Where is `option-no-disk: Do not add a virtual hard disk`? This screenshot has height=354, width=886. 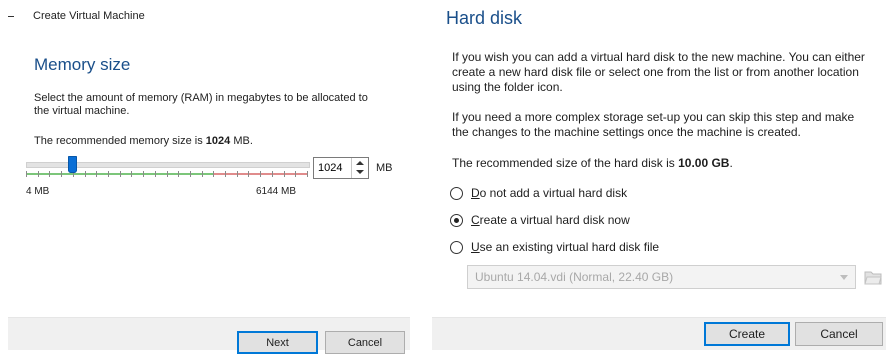 option-no-disk: Do not add a virtual hard disk is located at coordinates (538, 193).